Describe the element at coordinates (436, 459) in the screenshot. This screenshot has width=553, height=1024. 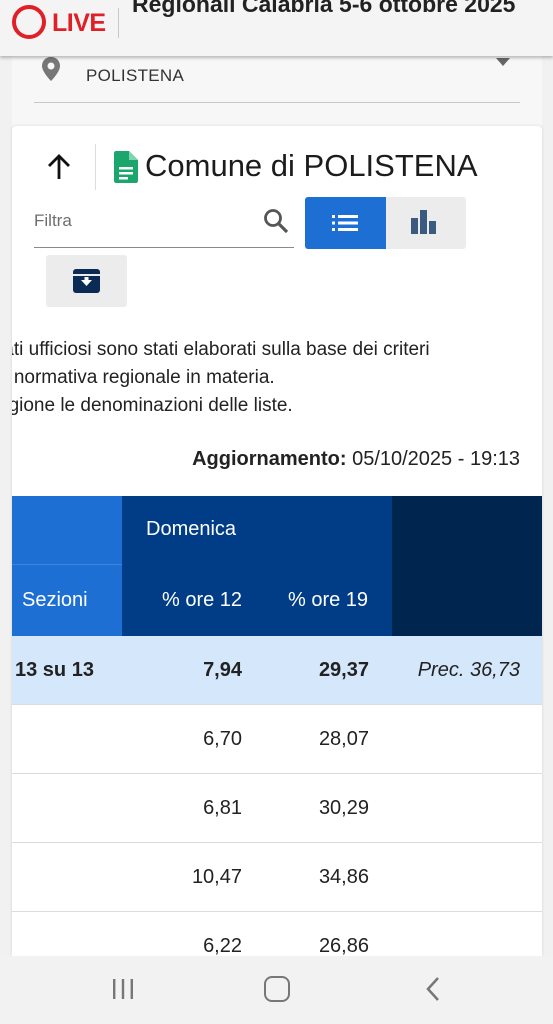
I see `update-value: 05/10/2025 - 19:13` at that location.